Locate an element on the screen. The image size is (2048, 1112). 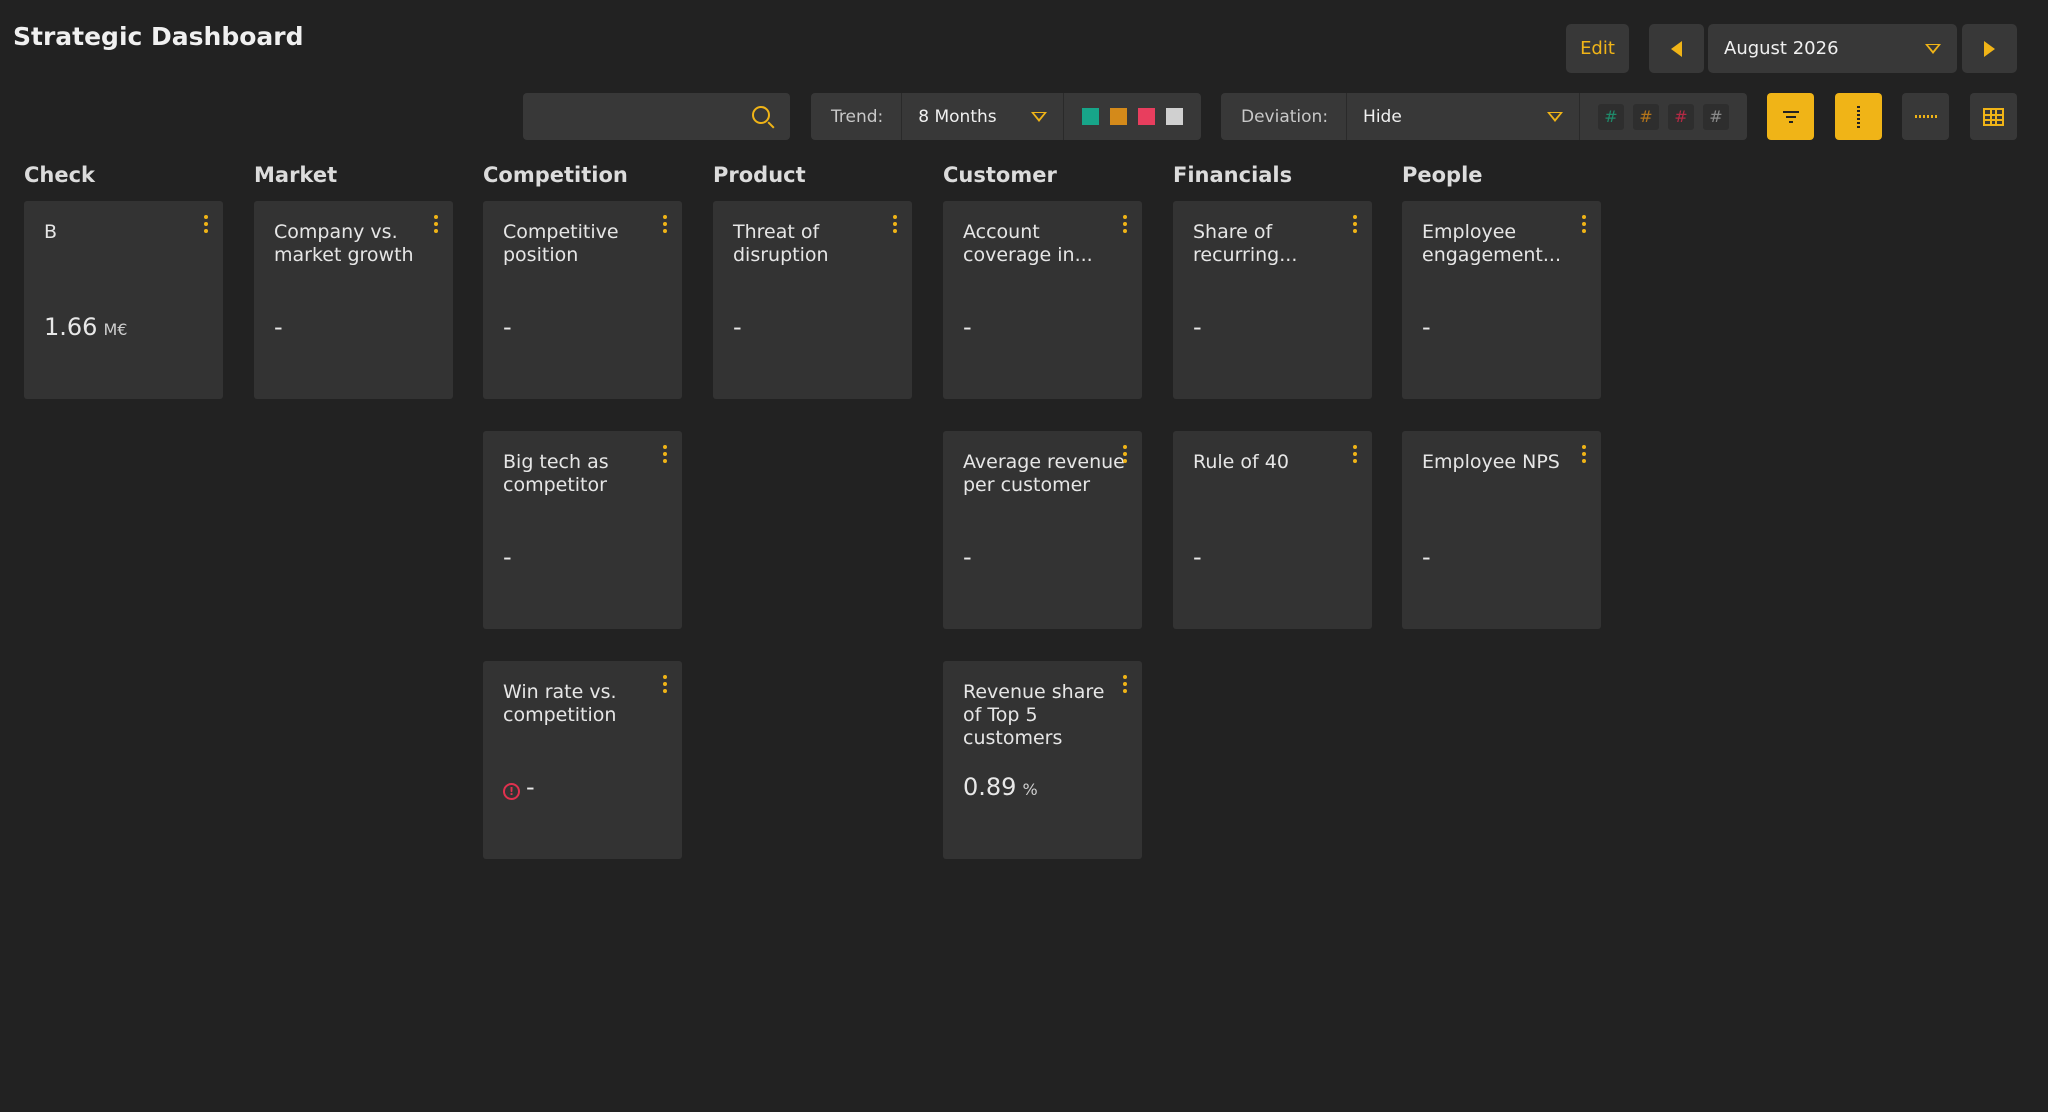
vertical-layout-button is located at coordinates (1858, 116).